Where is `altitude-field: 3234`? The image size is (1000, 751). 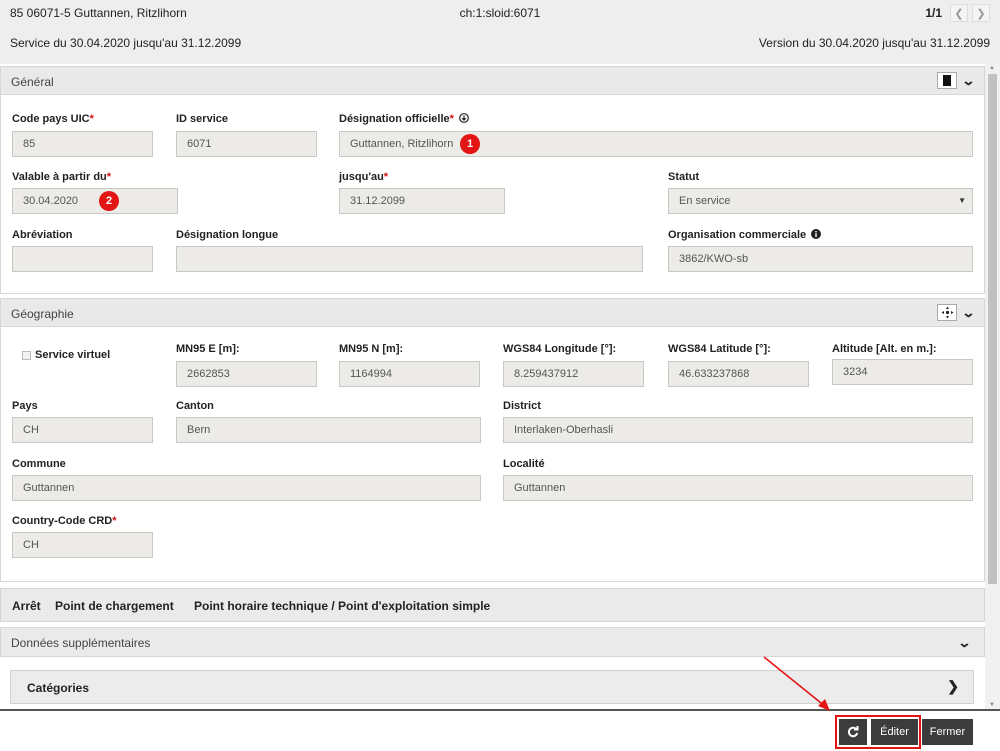
altitude-field: 3234 is located at coordinates (902, 372).